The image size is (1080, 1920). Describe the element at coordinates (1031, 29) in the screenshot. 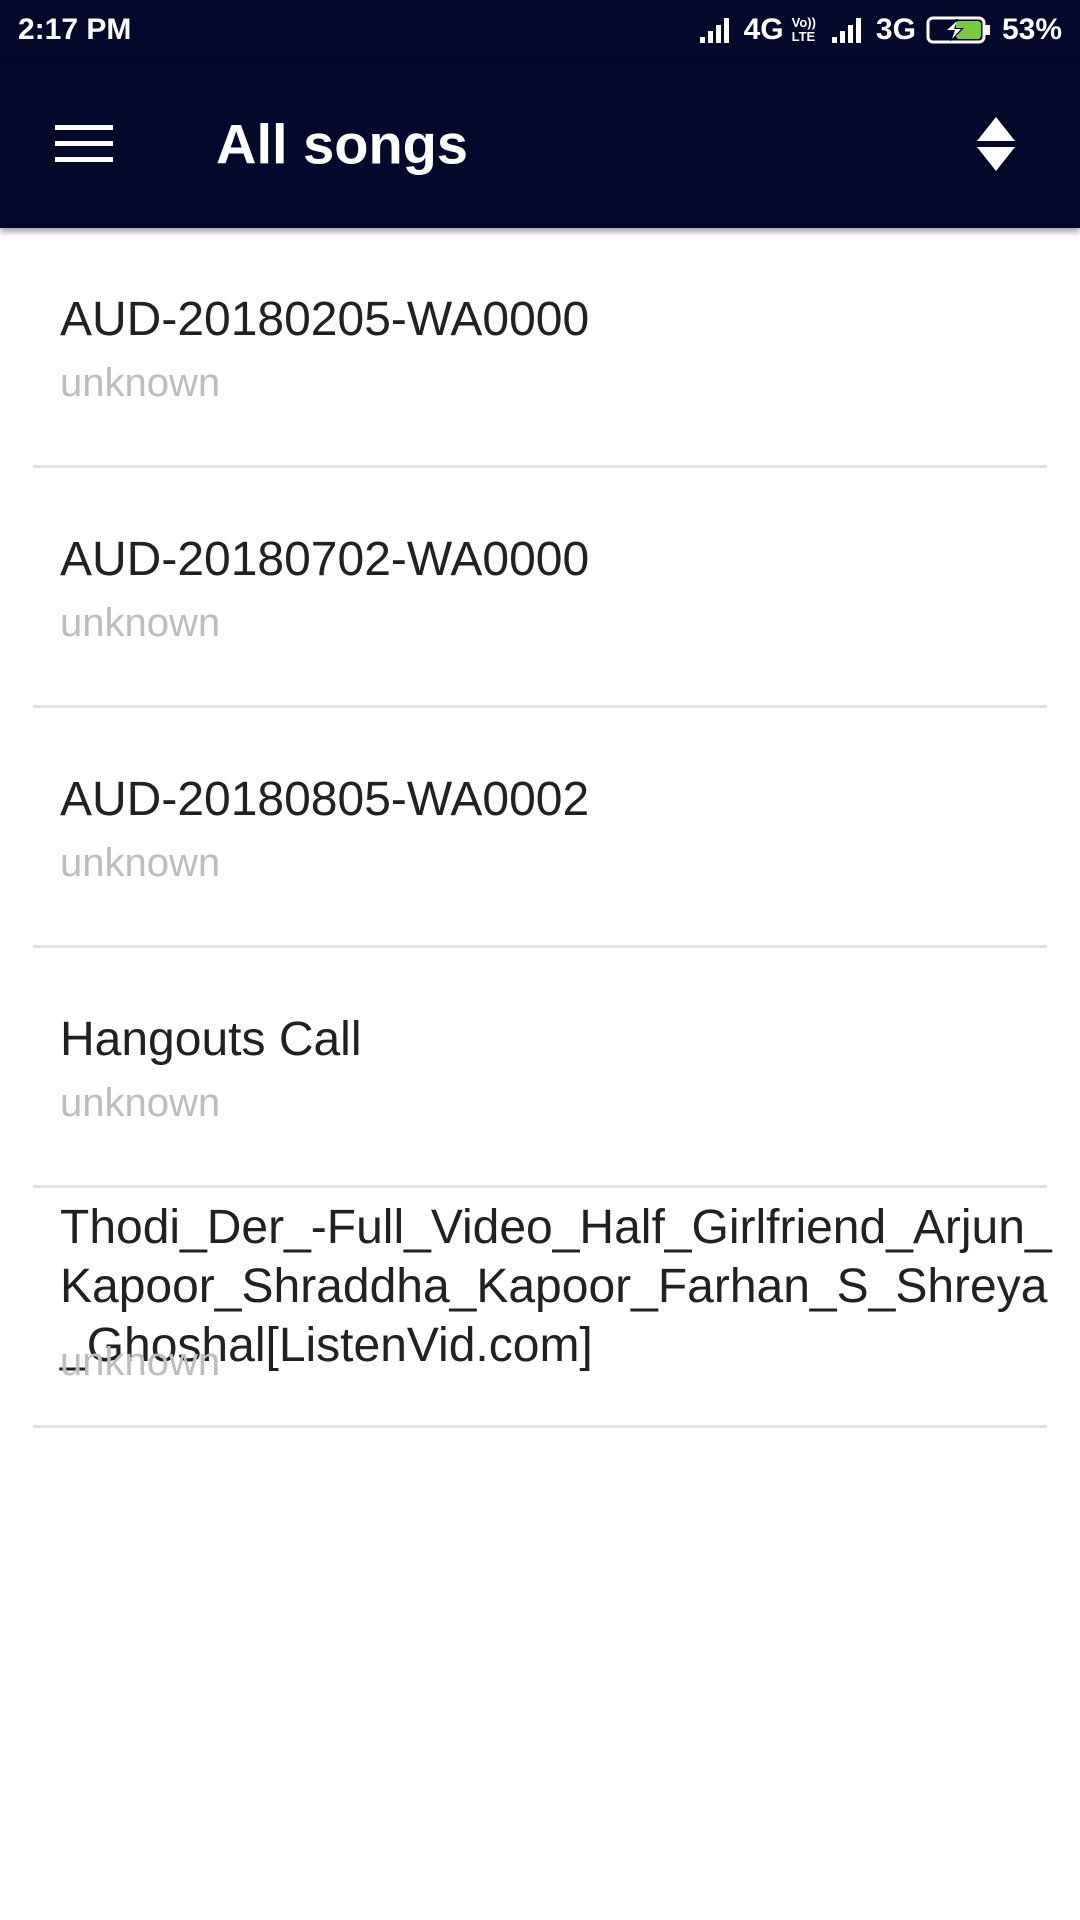

I see `battery-percent: 53%` at that location.